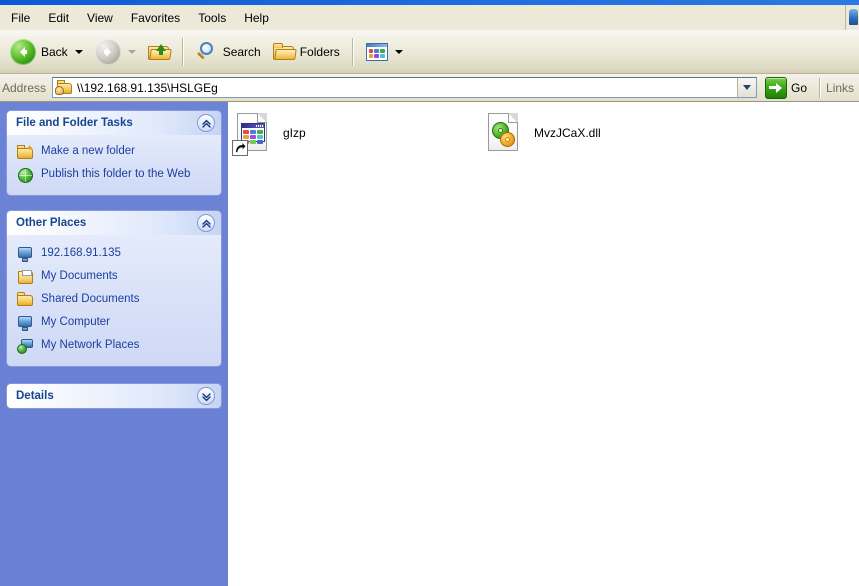 The height and width of the screenshot is (586, 859). I want to click on address-value: \\192.168.91.135\HSLGEg, so click(147, 87).